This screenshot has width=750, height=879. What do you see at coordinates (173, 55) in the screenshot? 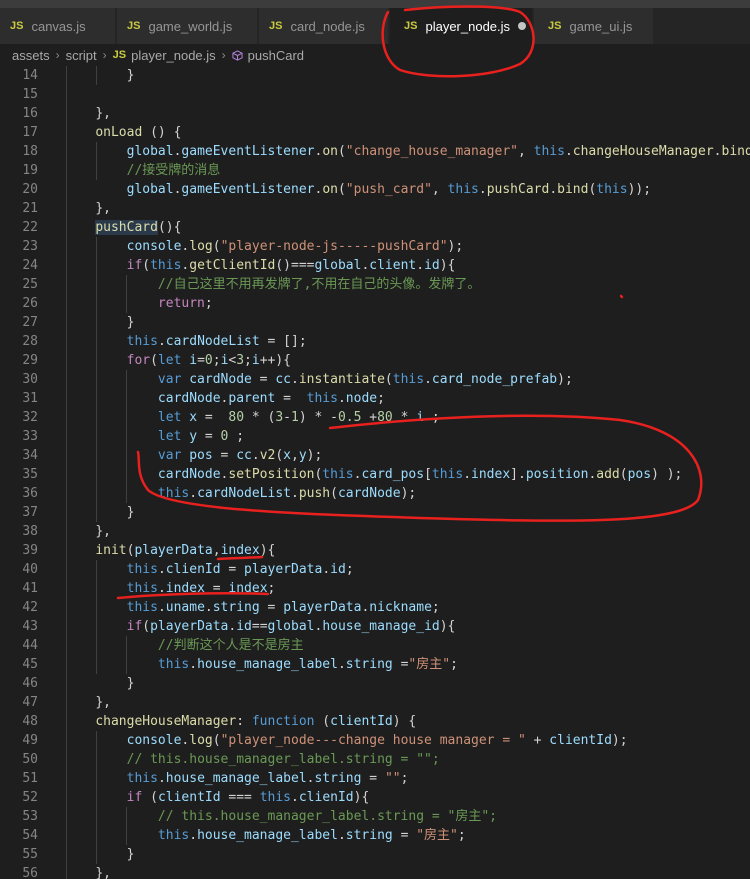
I see `breadcrumb-file: player_node.js` at bounding box center [173, 55].